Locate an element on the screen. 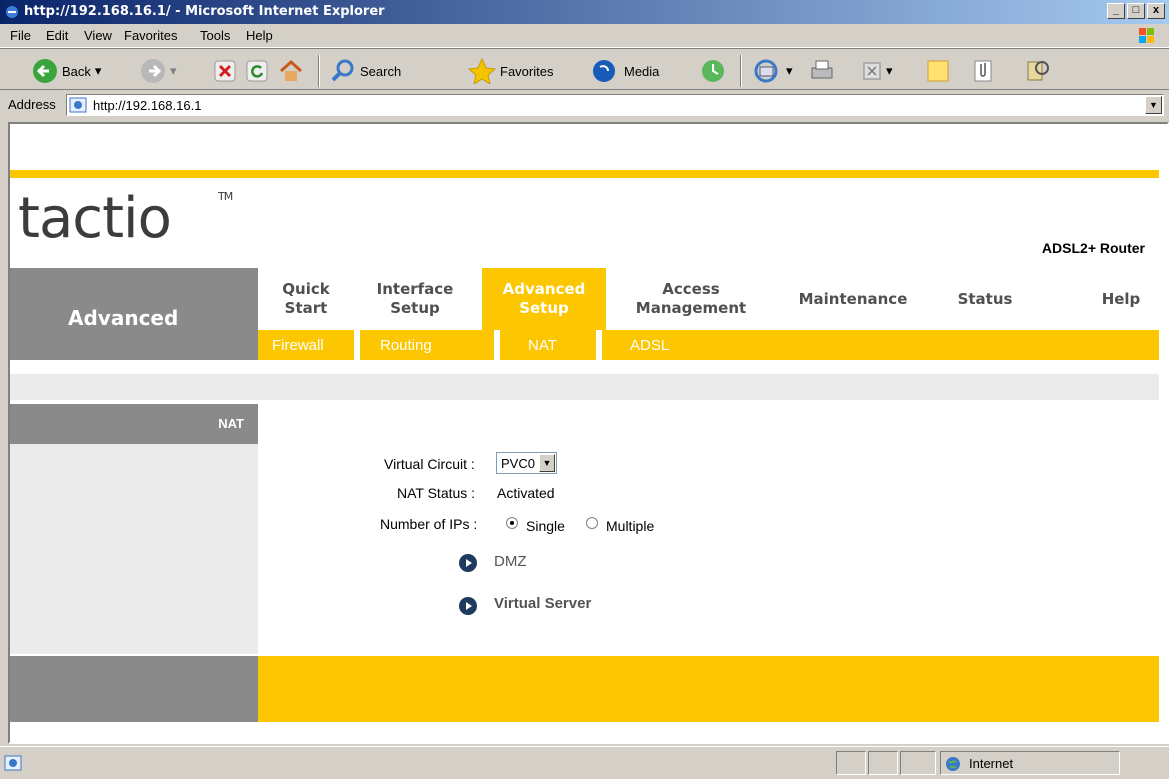 This screenshot has width=1169, height=779. zone-label: Internet is located at coordinates (991, 763).